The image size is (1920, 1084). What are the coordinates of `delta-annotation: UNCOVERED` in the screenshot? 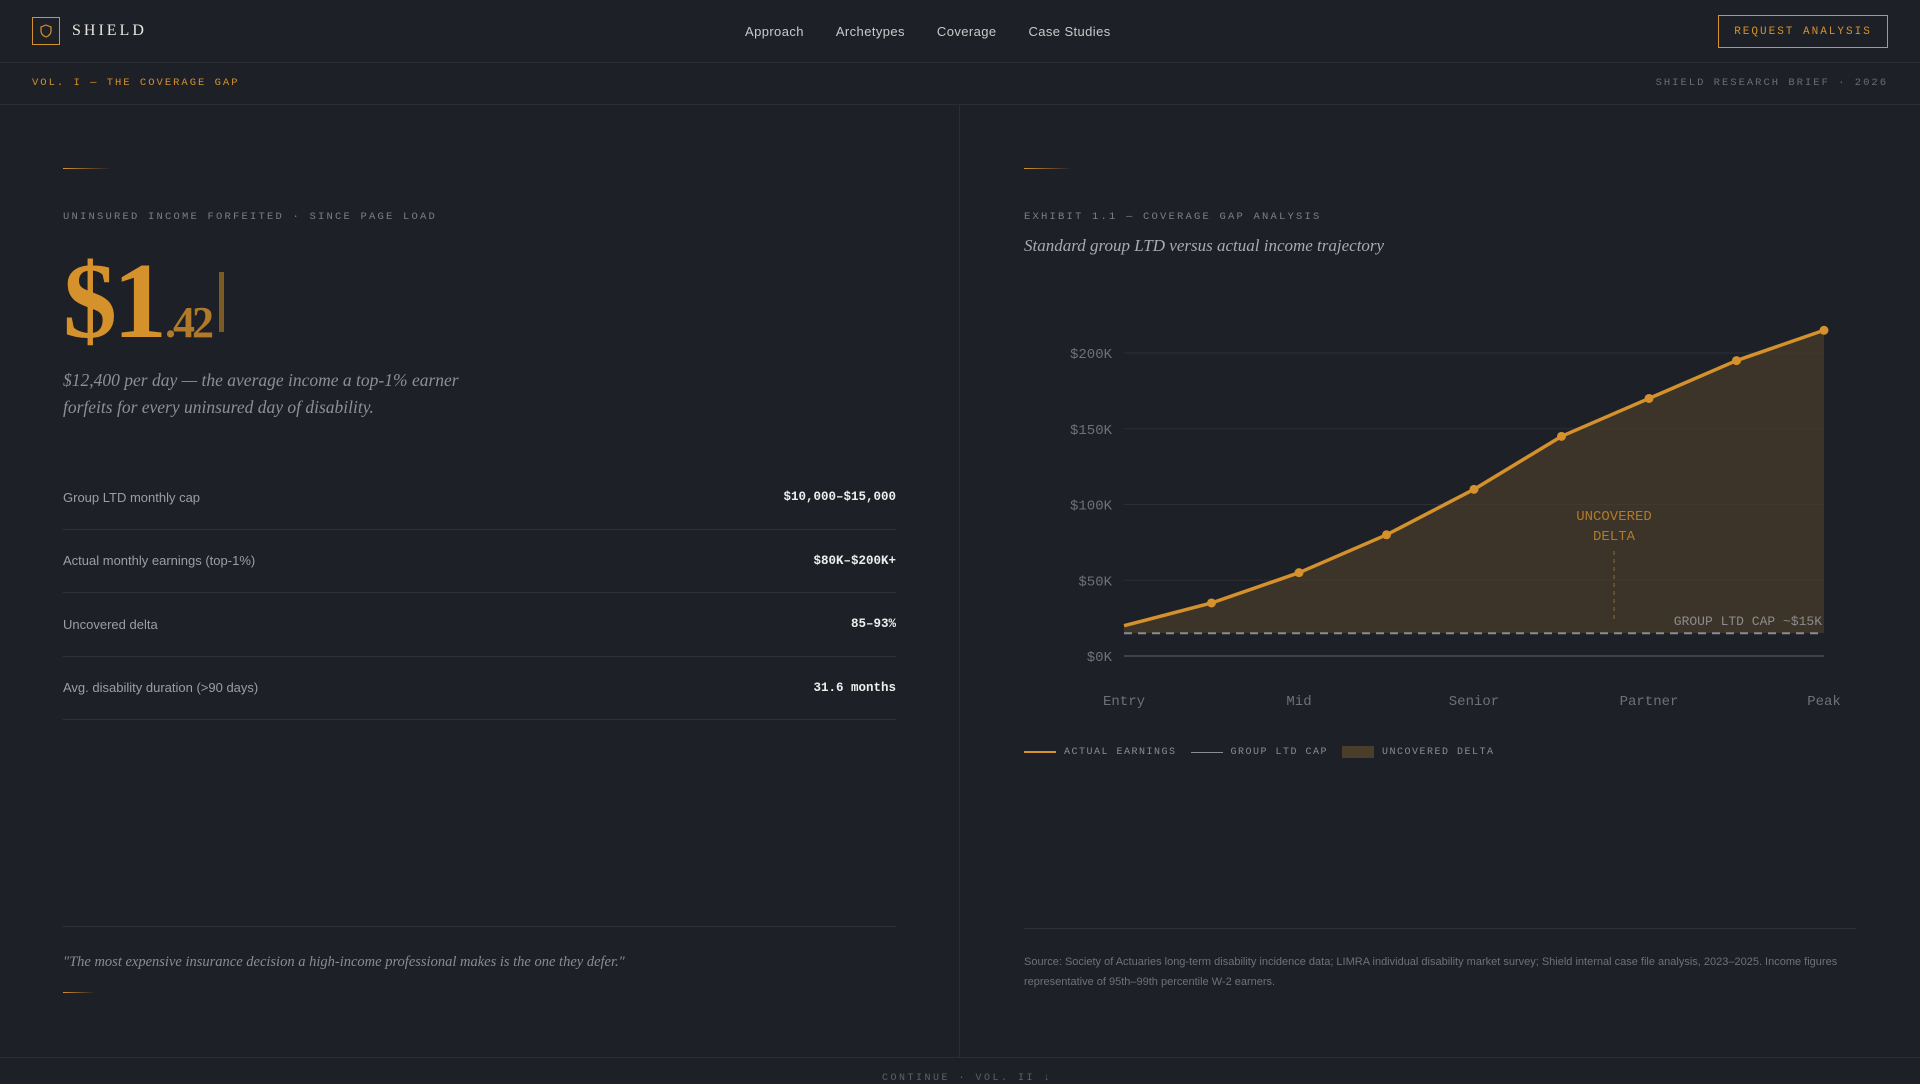 It's located at (1614, 517).